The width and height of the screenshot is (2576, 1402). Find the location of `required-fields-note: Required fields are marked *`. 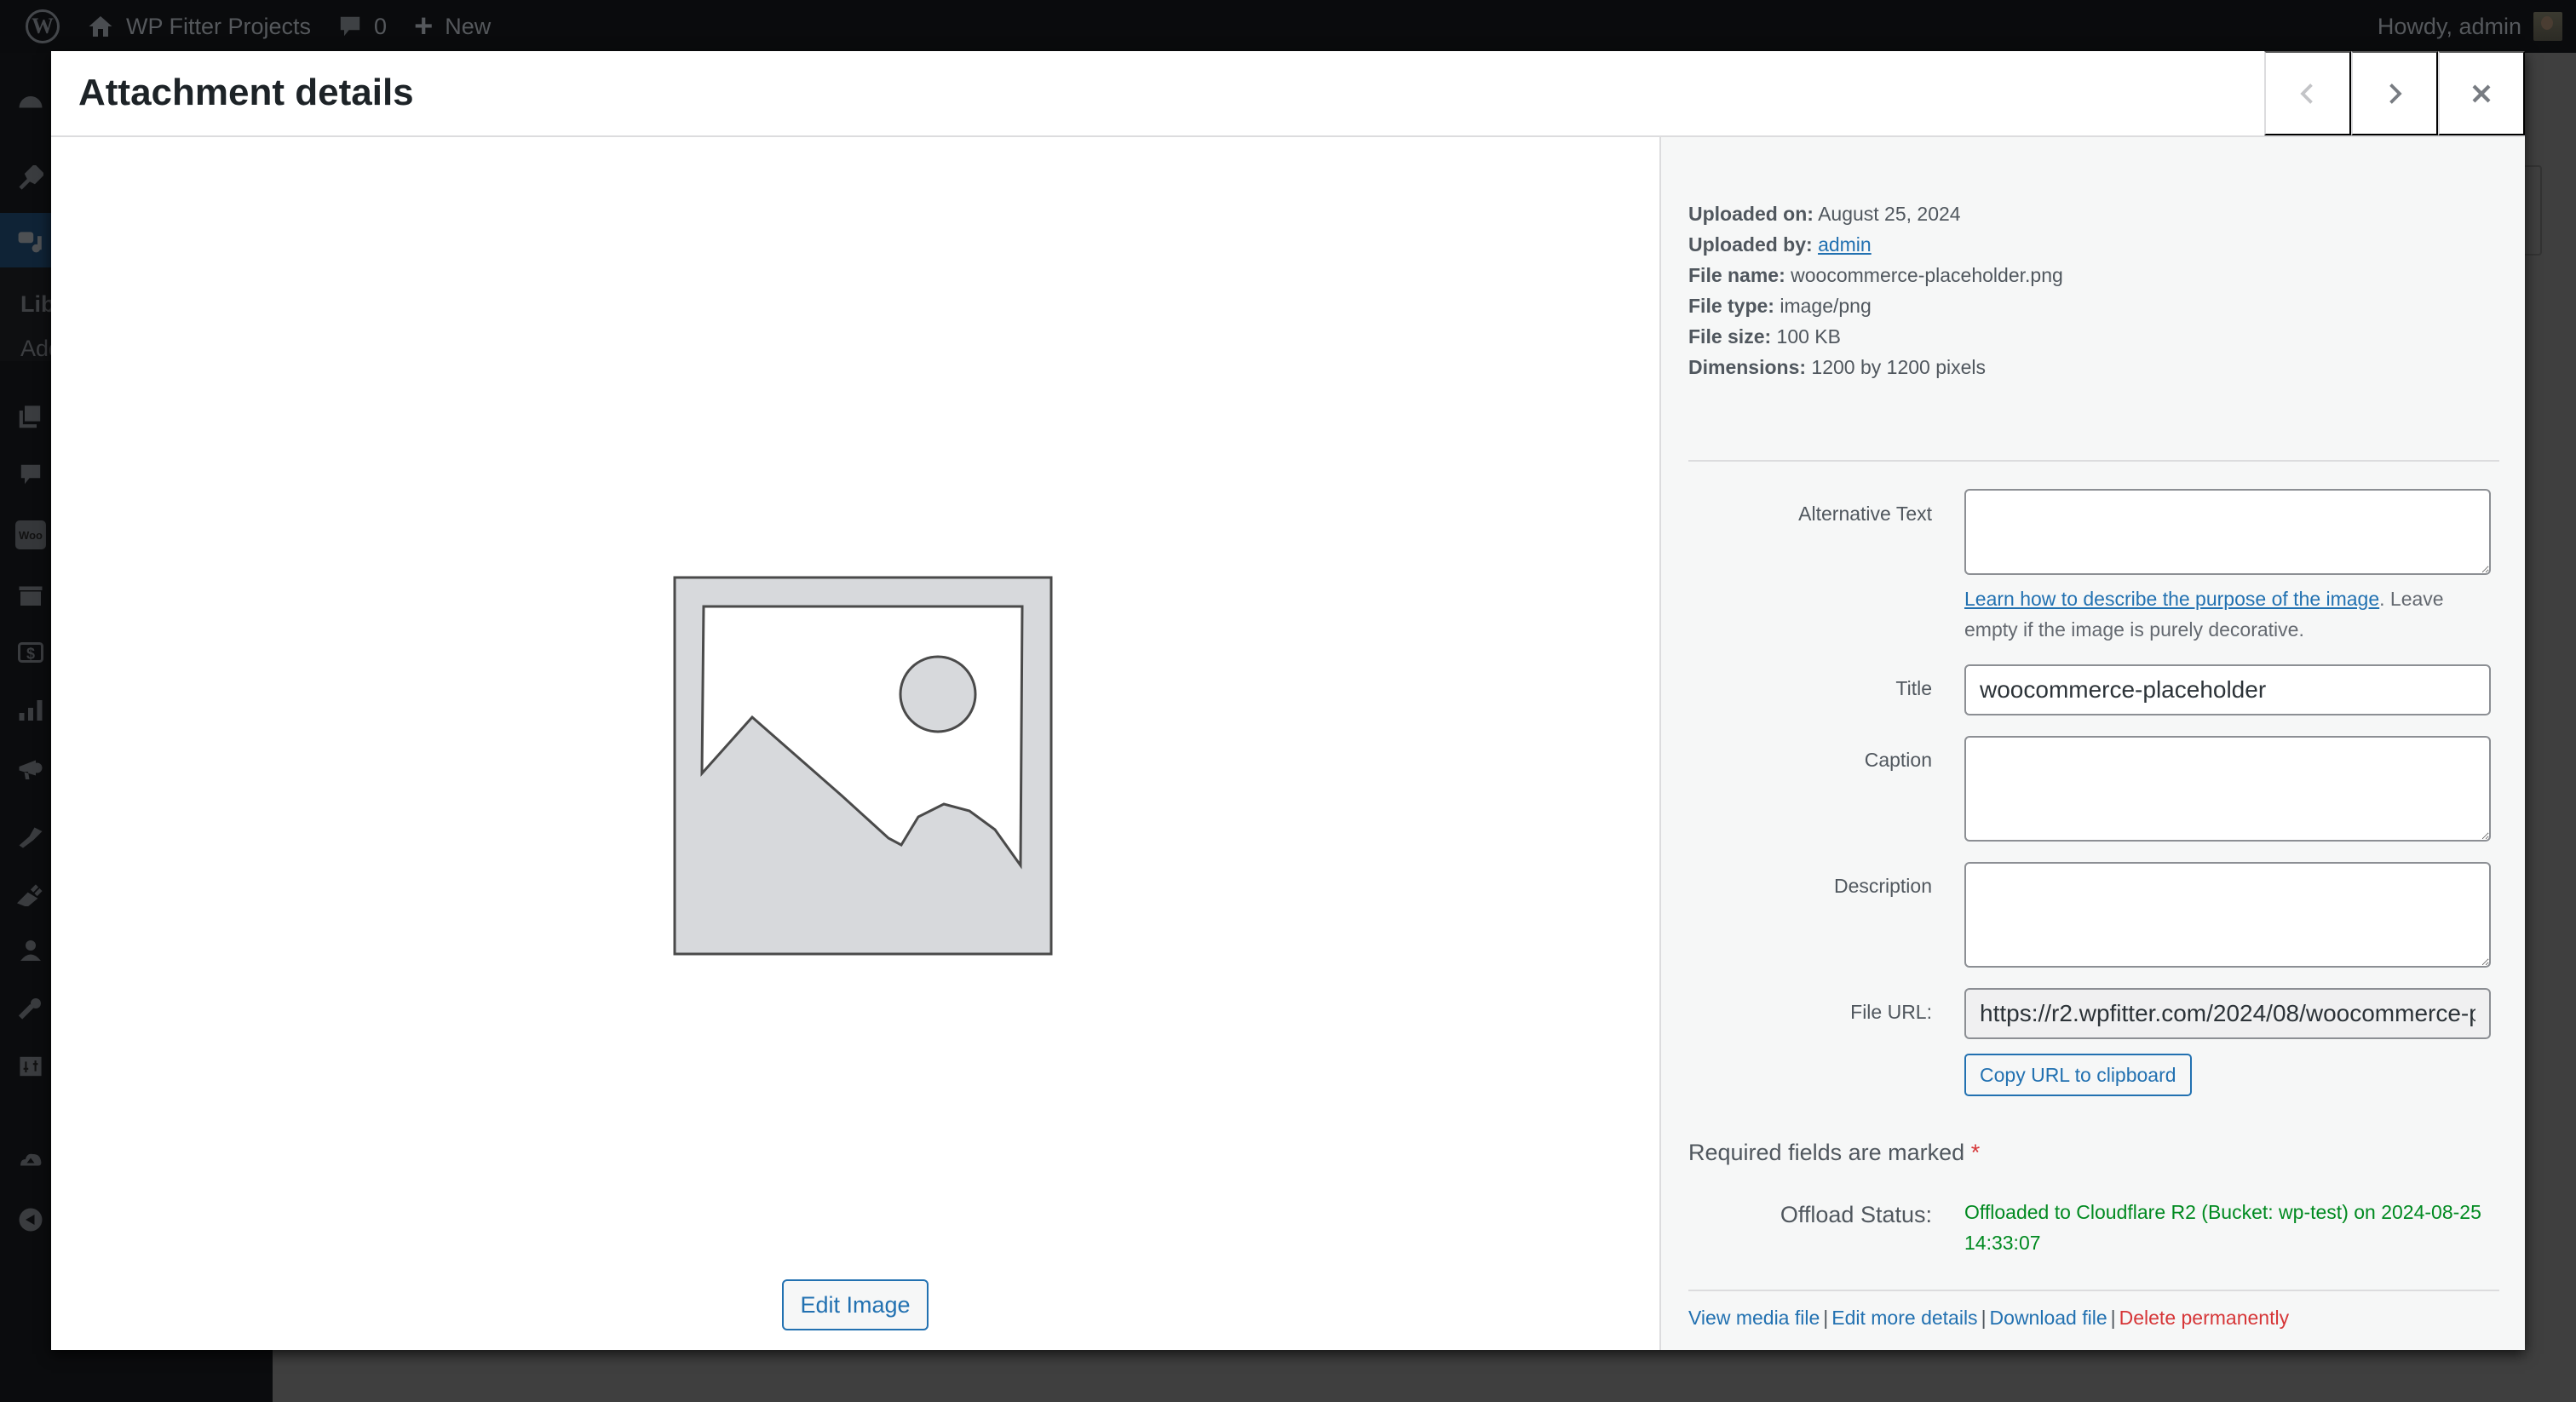

required-fields-note: Required fields are marked * is located at coordinates (1834, 1153).